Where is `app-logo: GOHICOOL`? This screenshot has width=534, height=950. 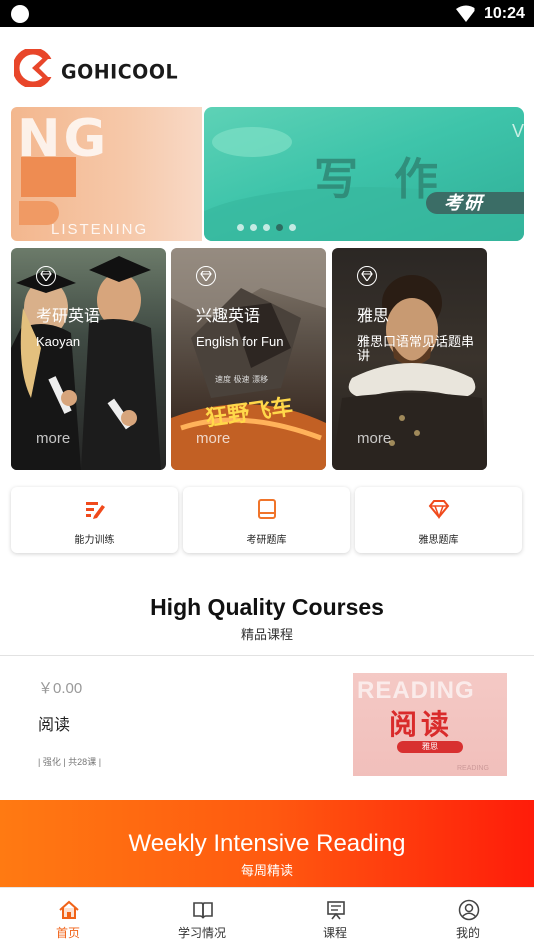
app-logo: GOHICOOL is located at coordinates (96, 68).